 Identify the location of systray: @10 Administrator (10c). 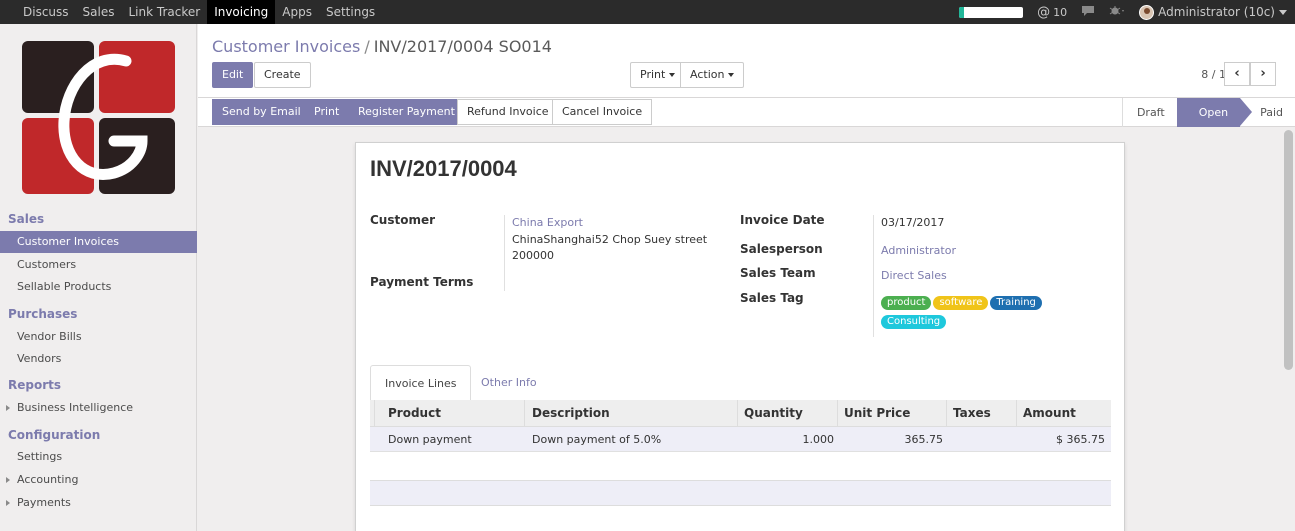
(1123, 12).